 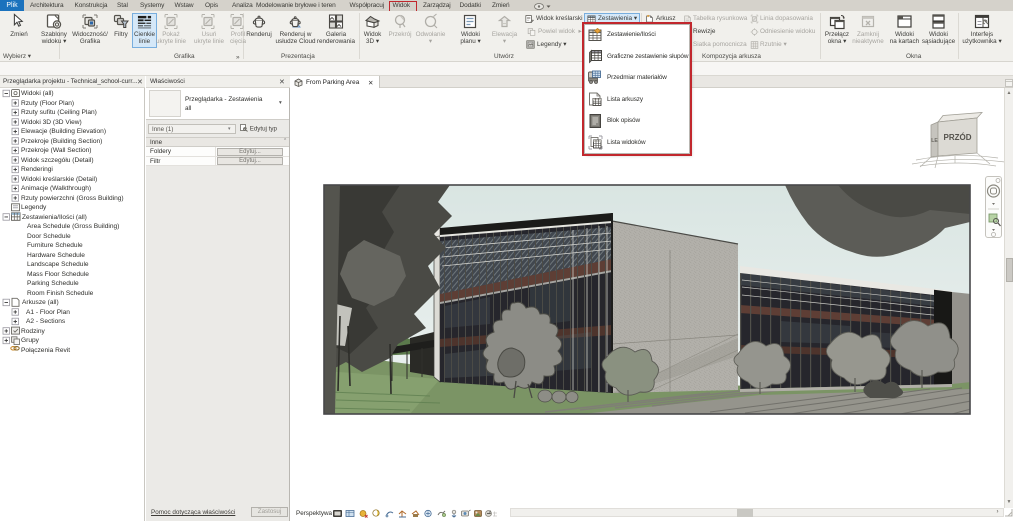 I want to click on svg-text: PRZÓD, so click(x=958, y=137).